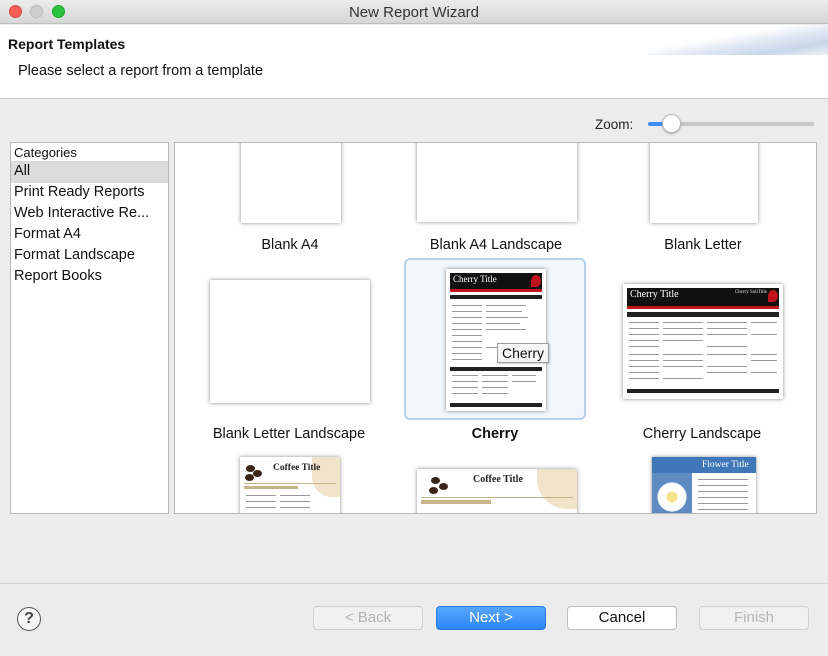  What do you see at coordinates (672, 493) in the screenshot?
I see `flower-image` at bounding box center [672, 493].